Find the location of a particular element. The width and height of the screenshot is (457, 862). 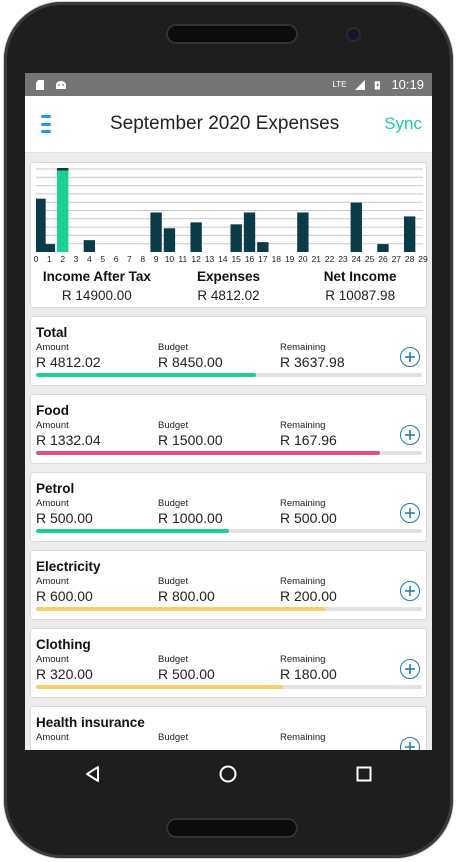

budget-value: R 1500.00 is located at coordinates (190, 440).